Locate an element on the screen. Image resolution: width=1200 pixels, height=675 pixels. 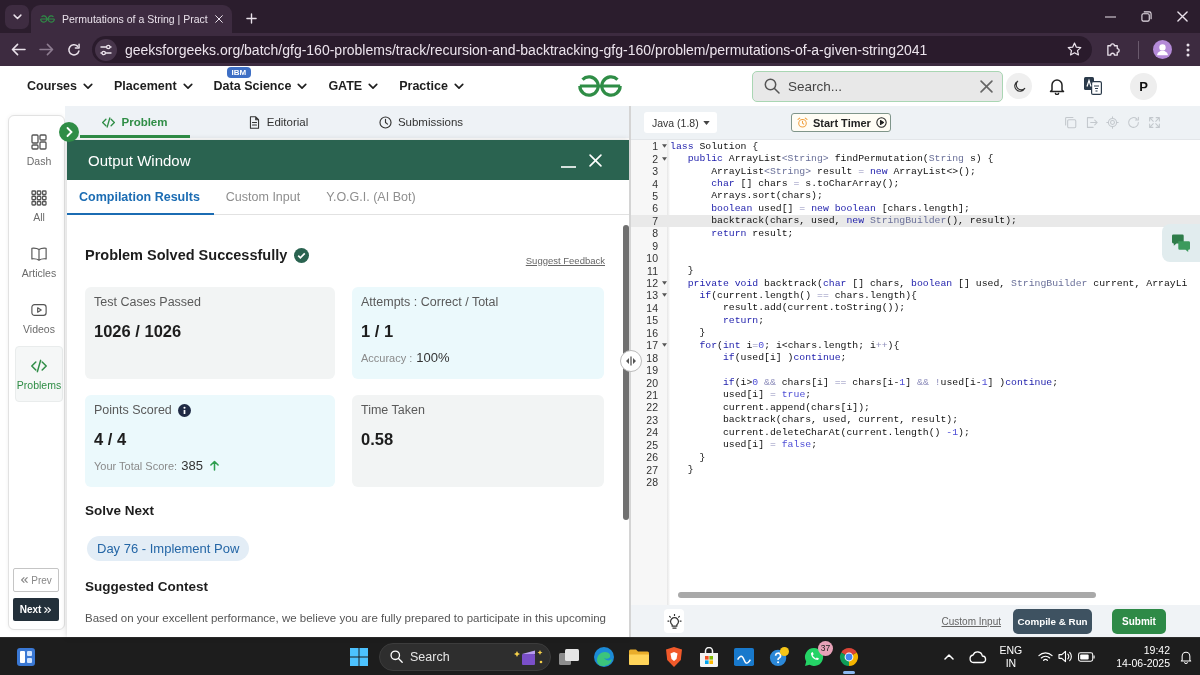
clock-time: 19:42 is located at coordinates (1156, 650).